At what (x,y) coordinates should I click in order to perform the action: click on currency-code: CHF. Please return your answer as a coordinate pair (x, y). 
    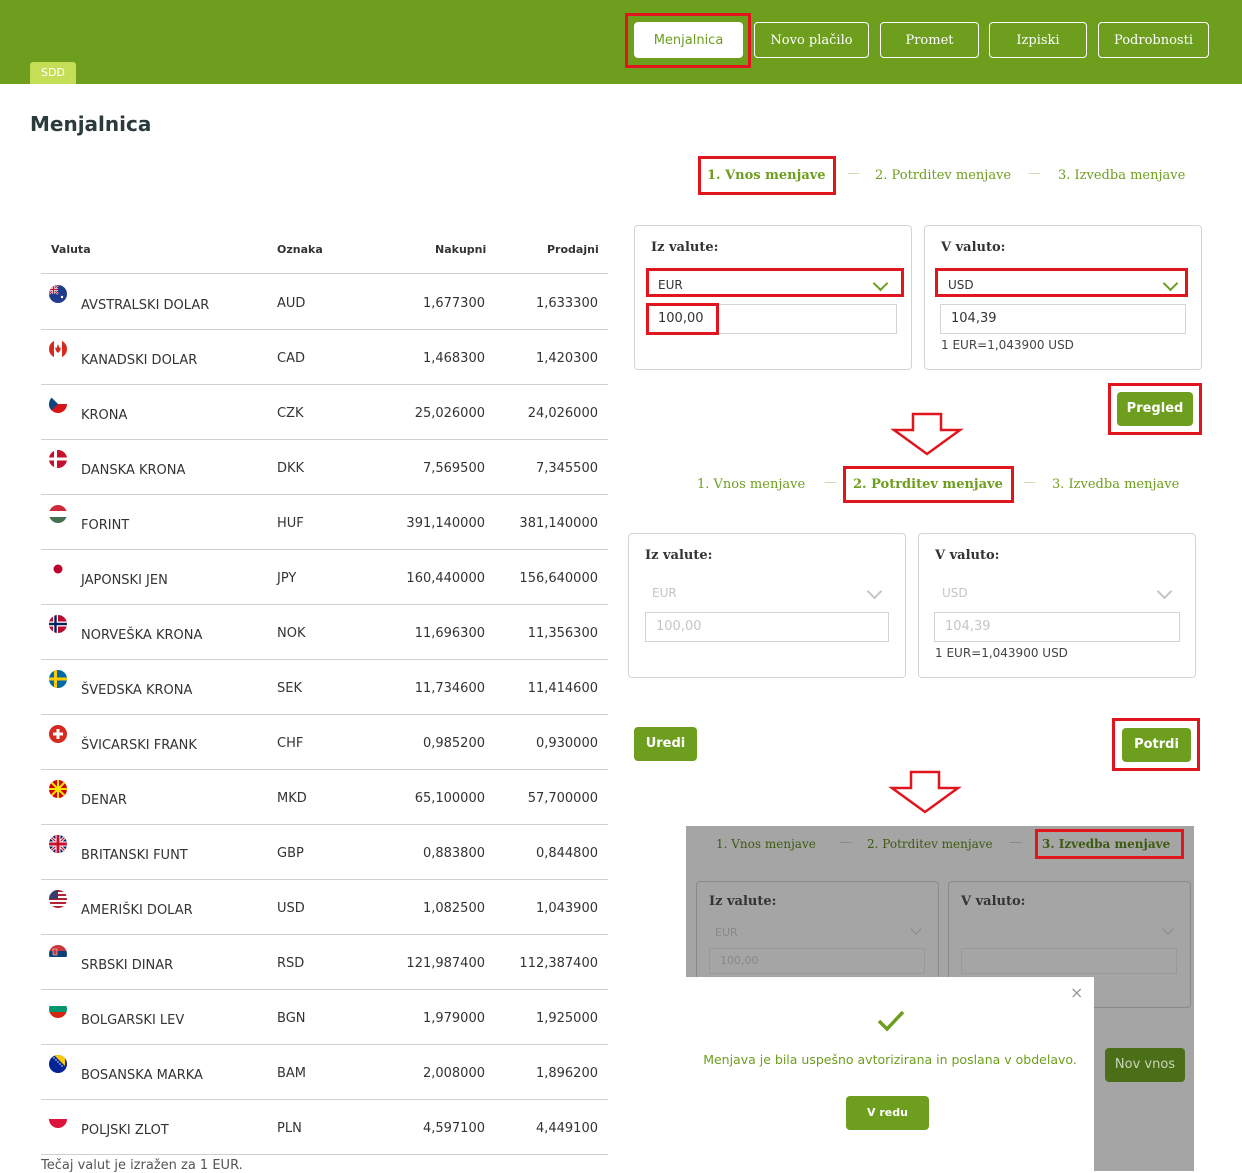
    Looking at the image, I should click on (290, 743).